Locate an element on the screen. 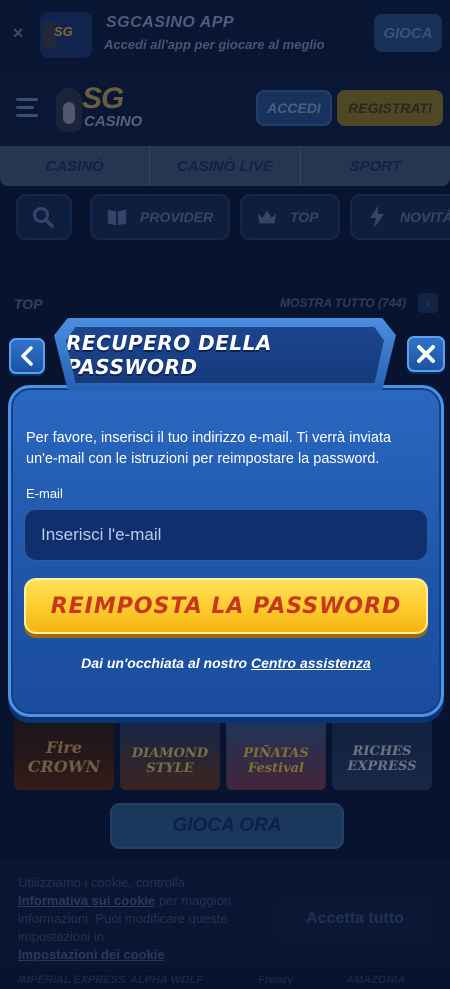 Image resolution: width=450 pixels, height=989 pixels. help-center-link: Centro assistenza is located at coordinates (311, 663).